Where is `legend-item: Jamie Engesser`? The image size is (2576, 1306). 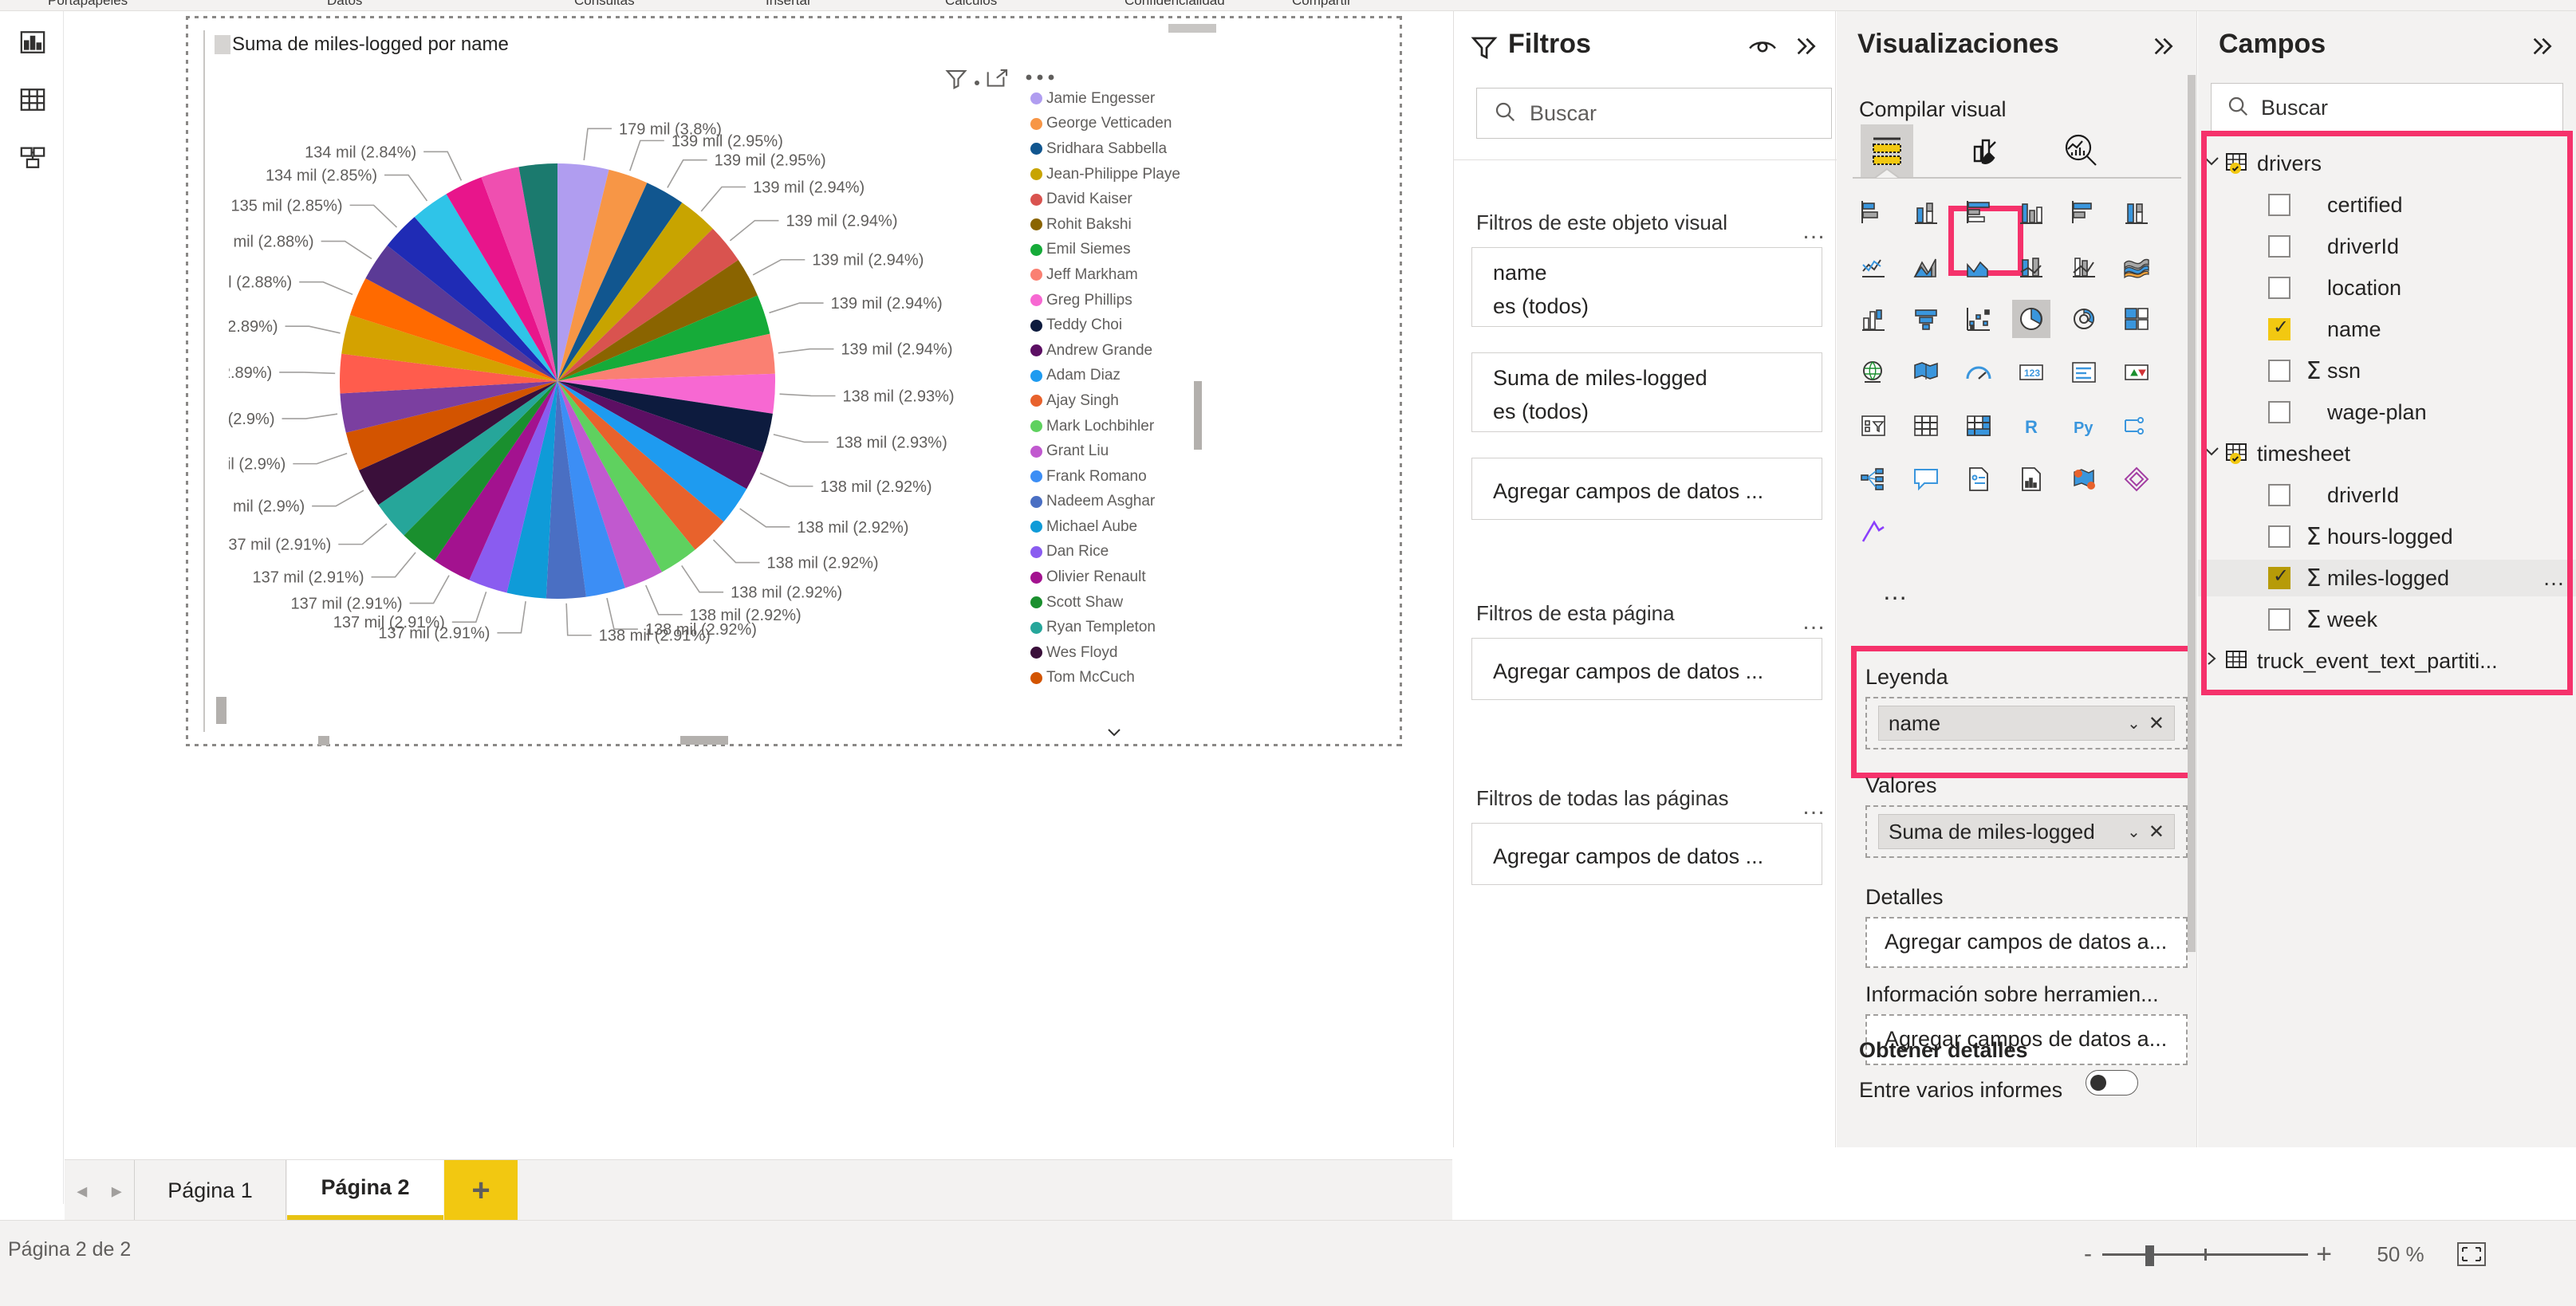 legend-item: Jamie Engesser is located at coordinates (1110, 99).